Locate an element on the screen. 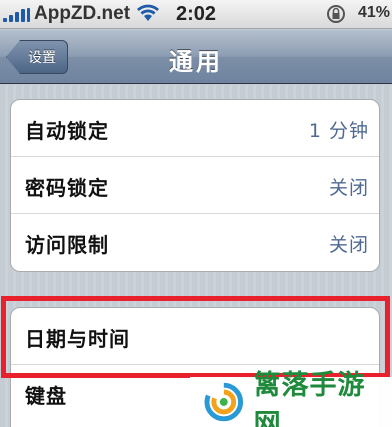 This screenshot has height=427, width=392. rotation-lock-icon is located at coordinates (336, 14).